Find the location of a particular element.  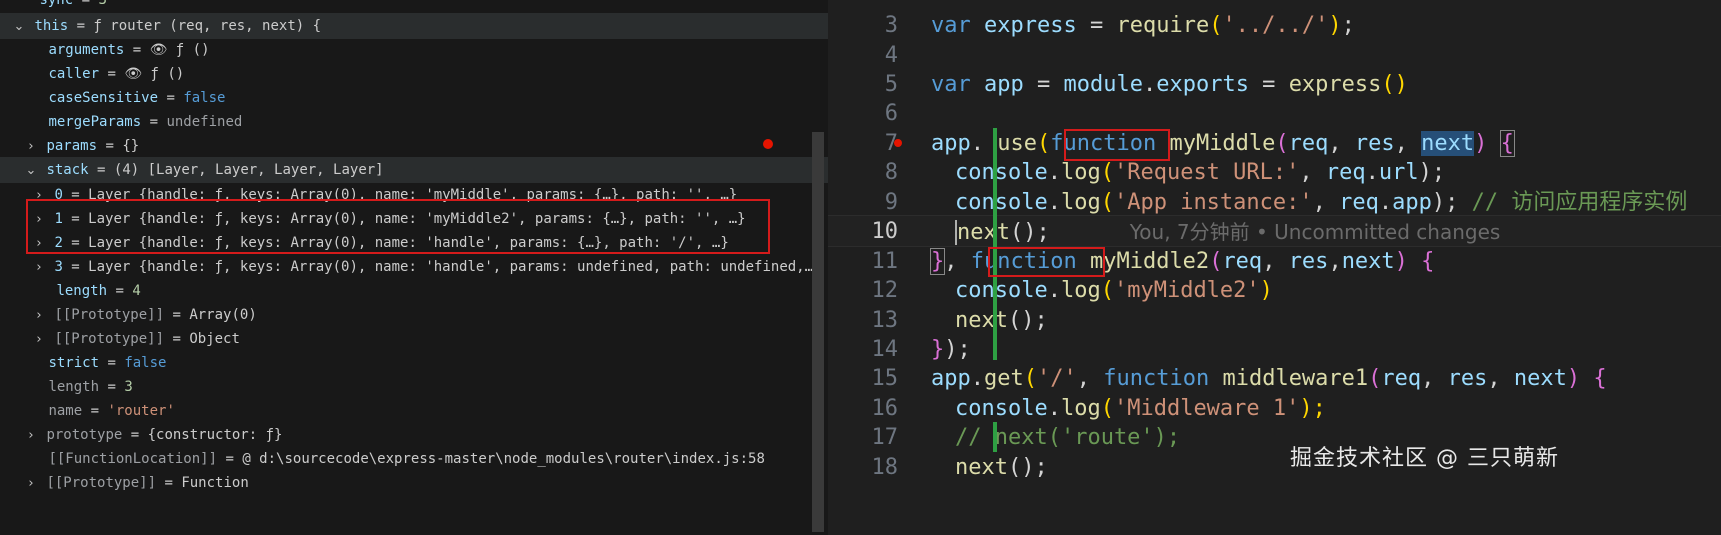

code-line: 3 var express = require('../../'); is located at coordinates (1274, 26).